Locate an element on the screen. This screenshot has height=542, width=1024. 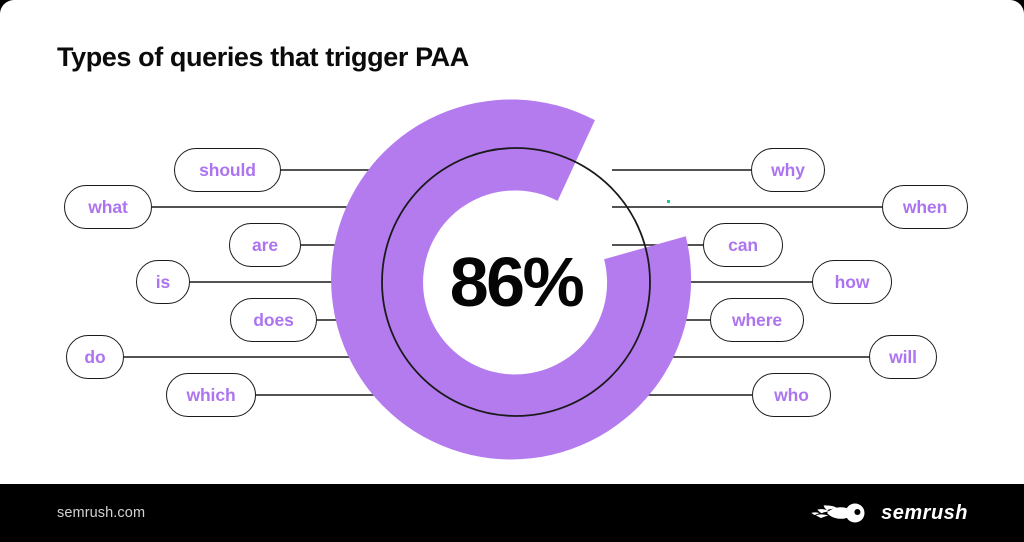
query-pill-how: how is located at coordinates (852, 282).